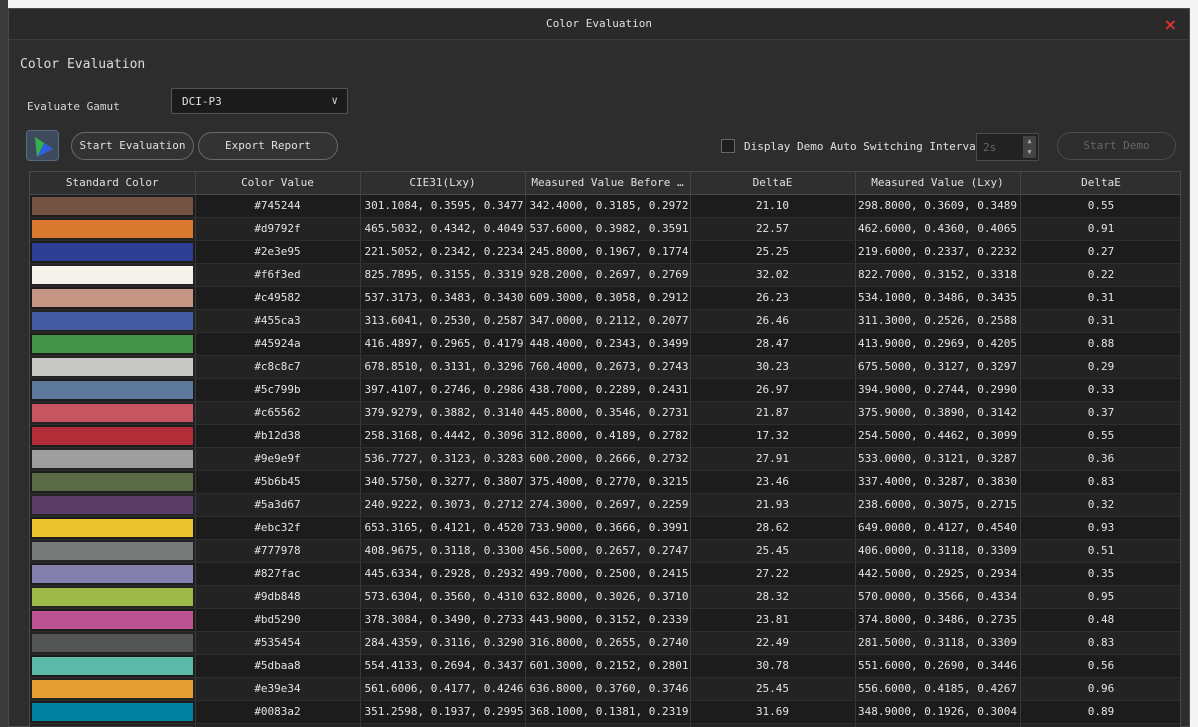  Describe the element at coordinates (938, 344) in the screenshot. I see `measured-value-cell: 413.9000, 0.2969, 0.4205` at that location.